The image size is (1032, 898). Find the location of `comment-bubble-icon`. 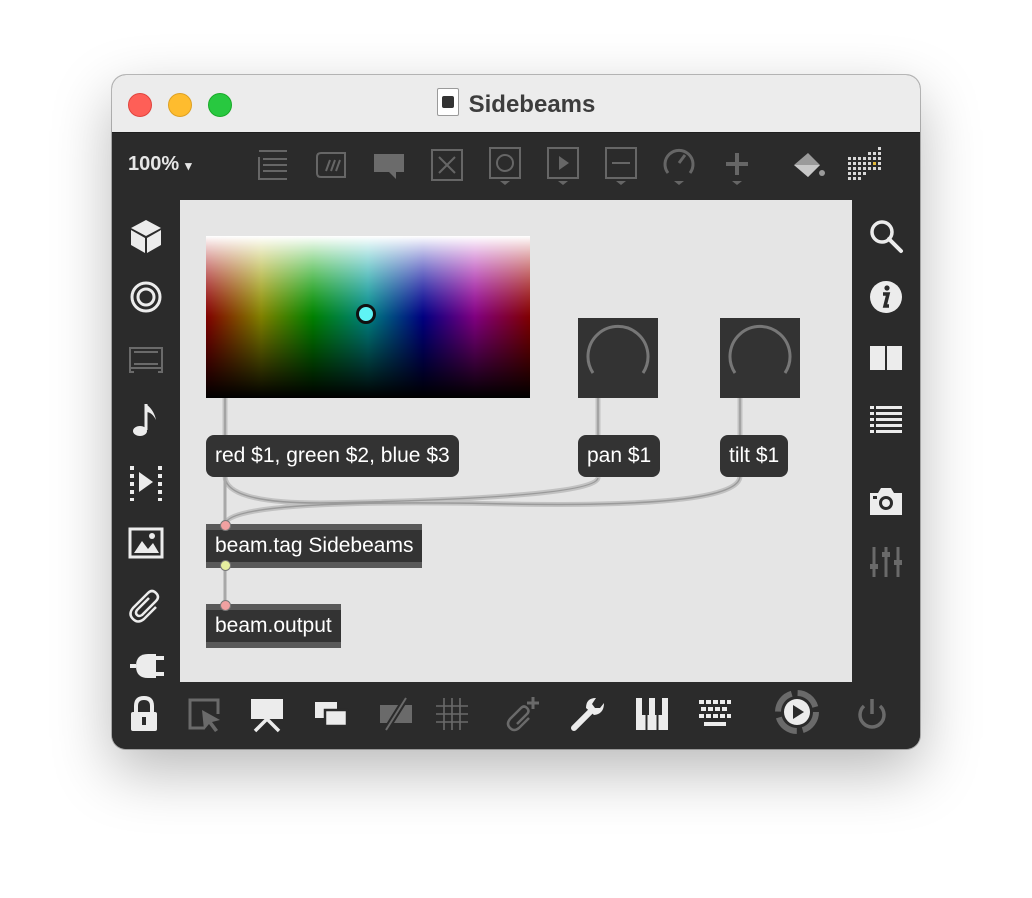

comment-bubble-icon is located at coordinates (389, 165).